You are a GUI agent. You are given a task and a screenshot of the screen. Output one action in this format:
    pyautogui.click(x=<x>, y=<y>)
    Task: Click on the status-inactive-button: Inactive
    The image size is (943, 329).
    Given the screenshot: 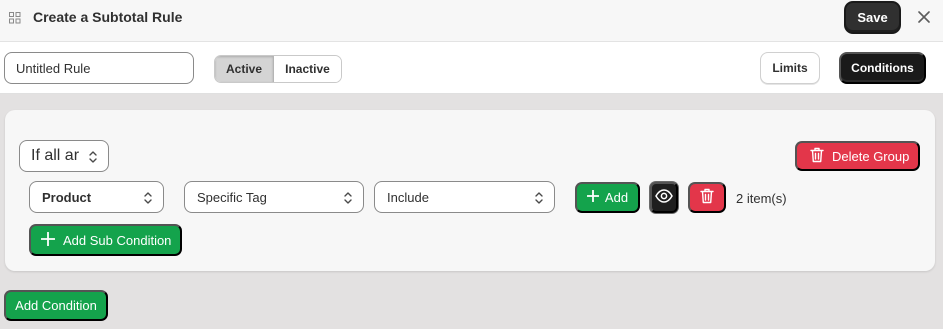 What is the action you would take?
    pyautogui.click(x=307, y=69)
    